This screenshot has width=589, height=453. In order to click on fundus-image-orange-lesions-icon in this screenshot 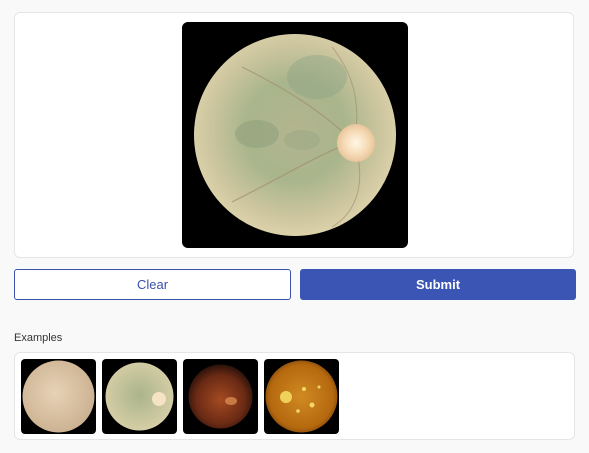, I will do `click(301, 396)`.